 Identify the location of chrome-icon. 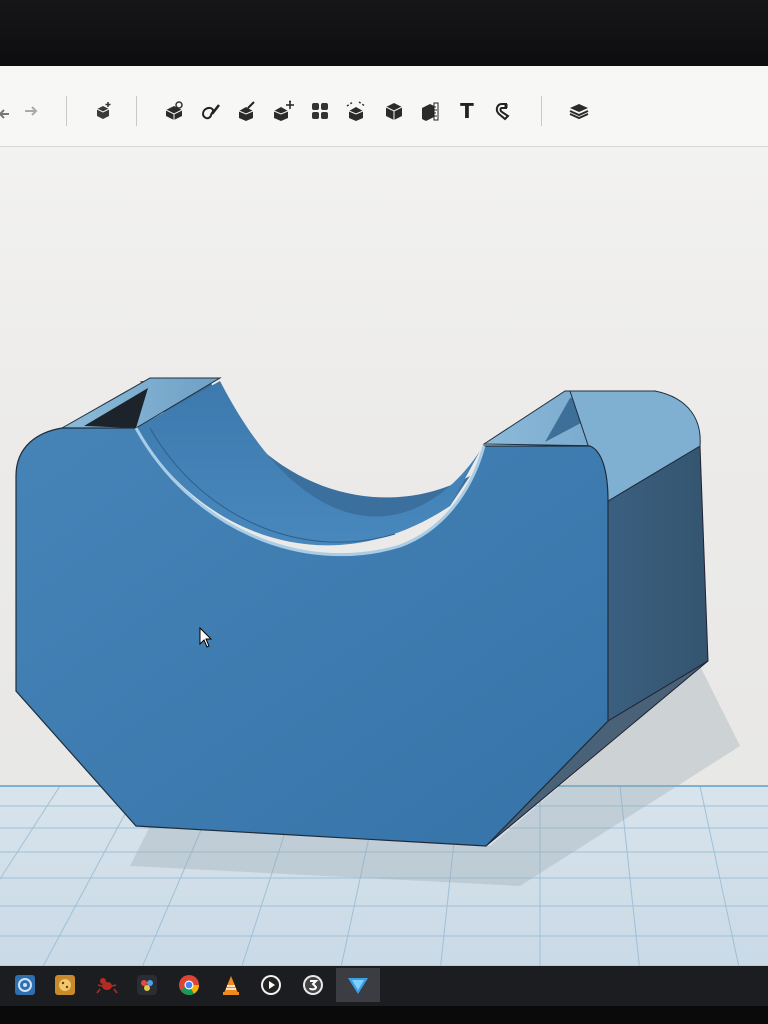
(189, 985).